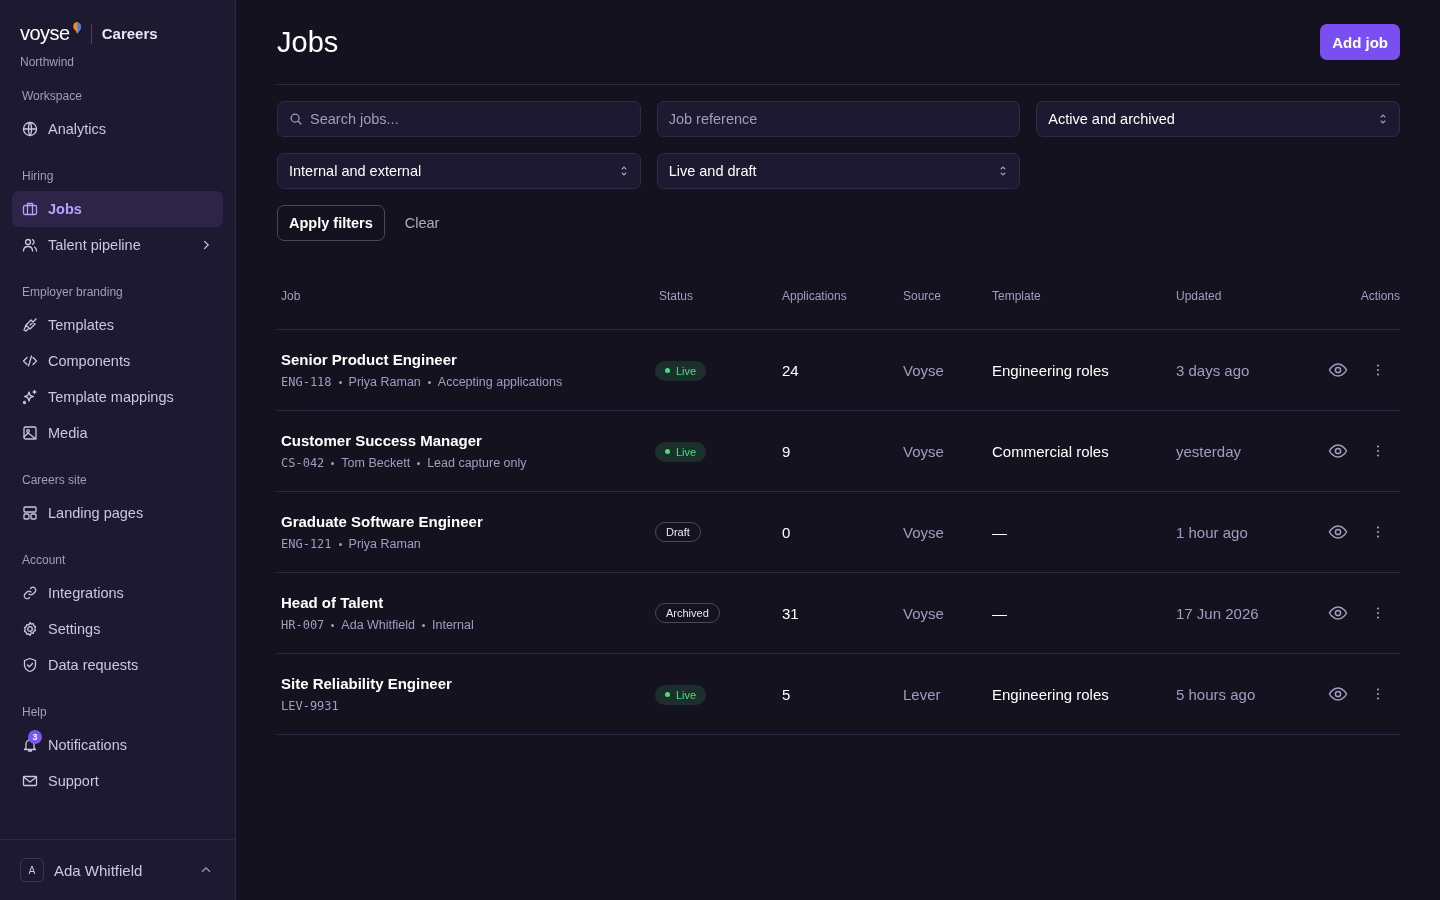  What do you see at coordinates (676, 295) in the screenshot?
I see `column-header: Status` at bounding box center [676, 295].